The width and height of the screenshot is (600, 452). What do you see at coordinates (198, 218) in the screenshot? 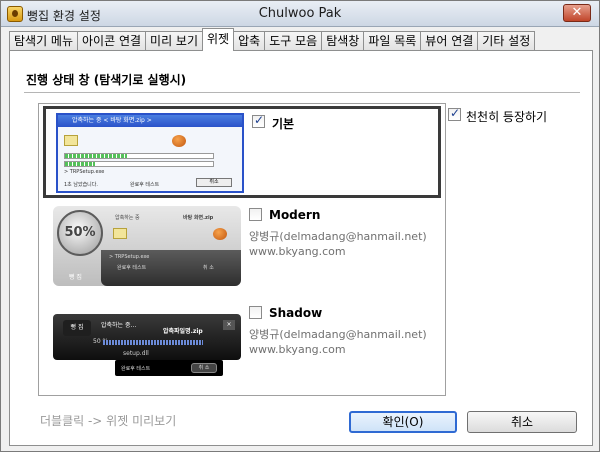
I see `modern-archive: 바탕 화면.zip` at bounding box center [198, 218].